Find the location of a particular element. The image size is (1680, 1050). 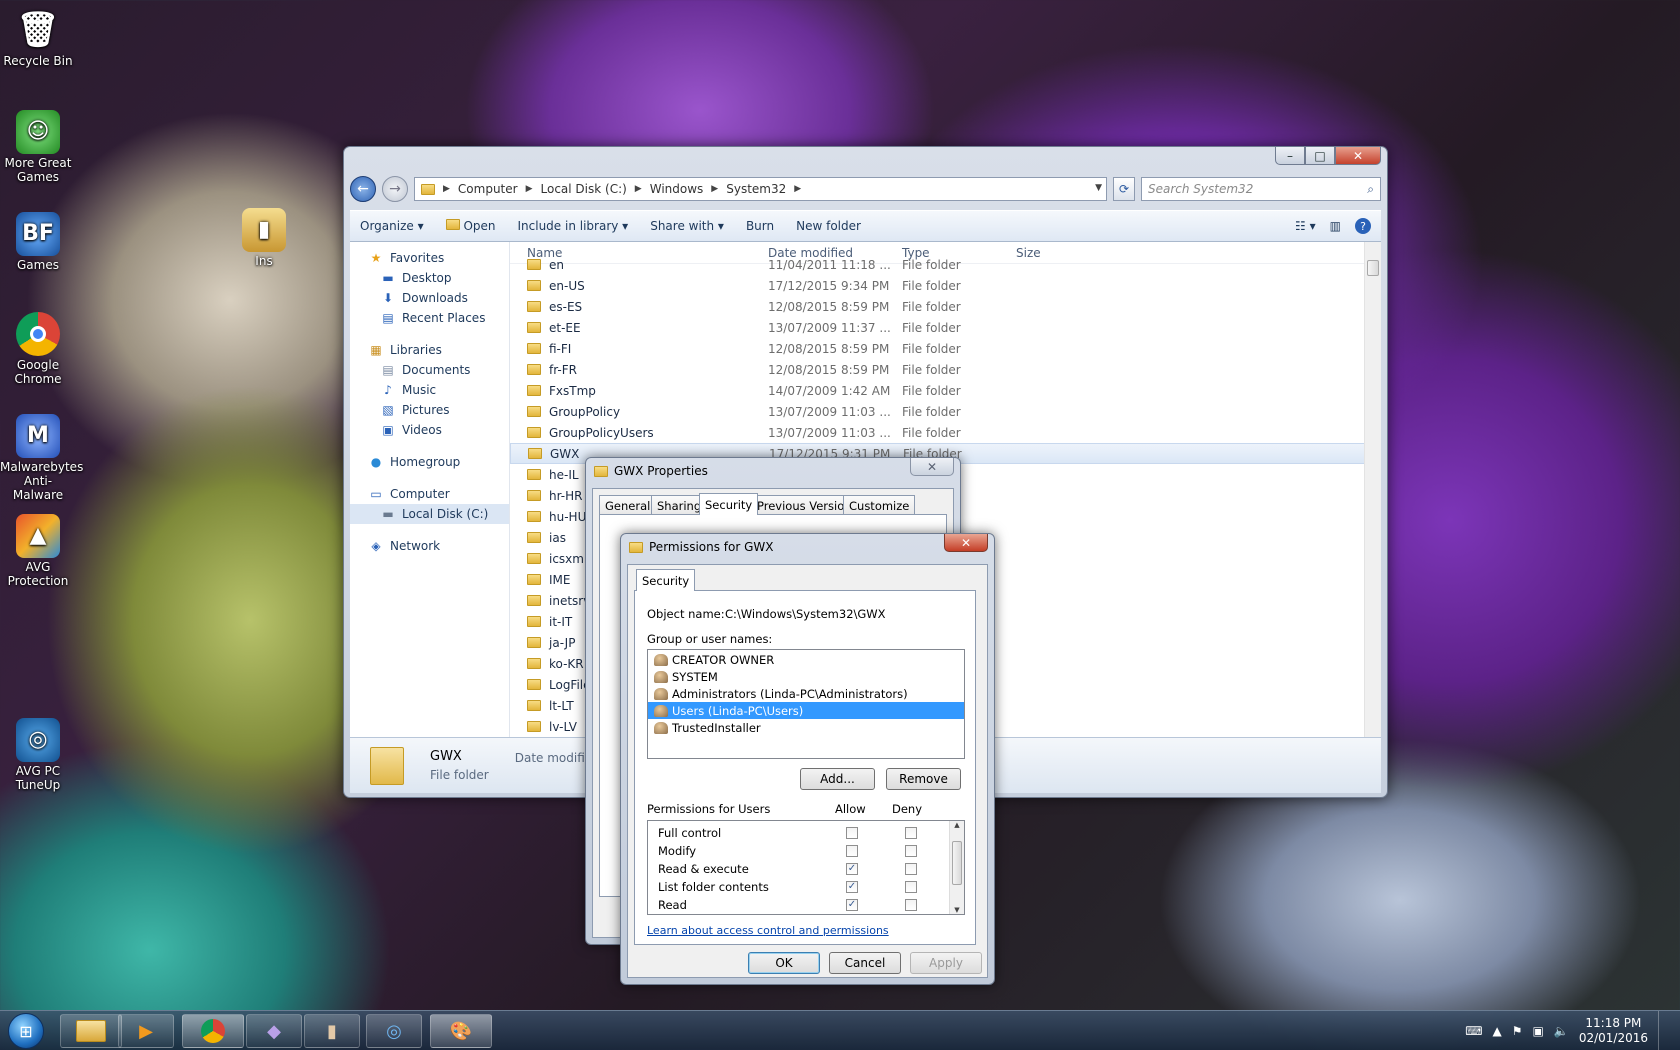

table-row: fr-FR 12/08/2015 8:59 PM File folder is located at coordinates (945, 369).